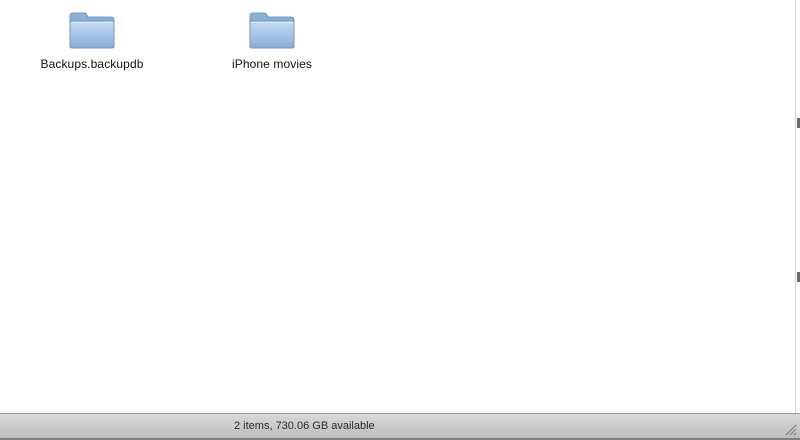 The image size is (800, 440). I want to click on window-right-edge, so click(797, 206).